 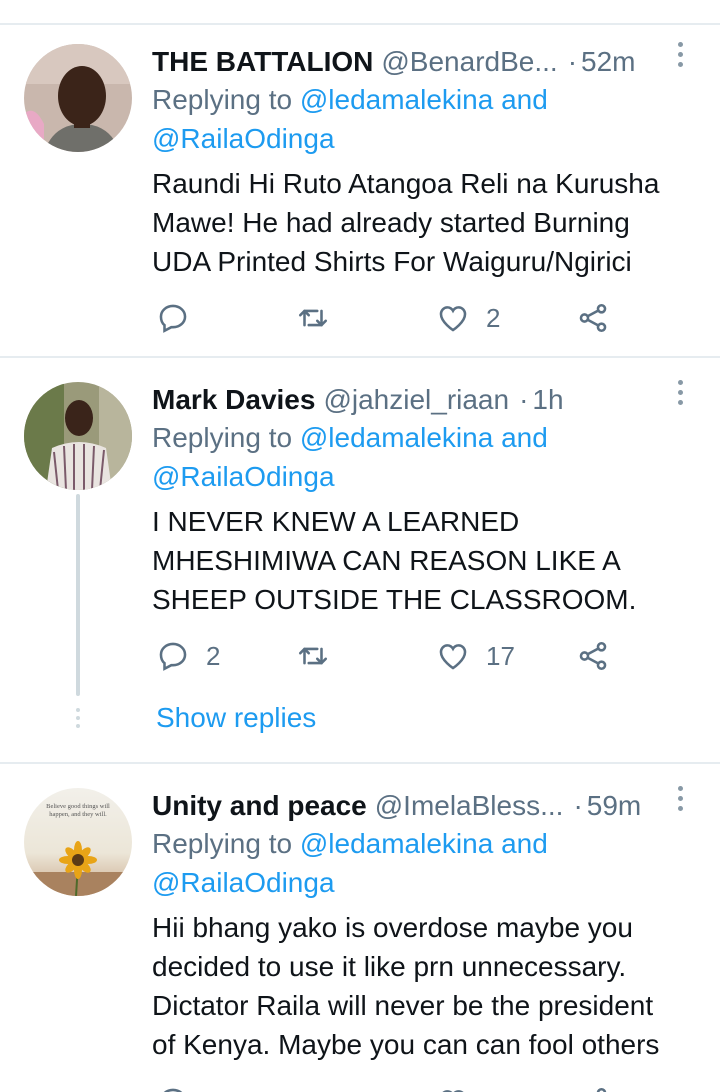 What do you see at coordinates (78, 806) in the screenshot?
I see `avatar-caption-line: Believe good things will` at bounding box center [78, 806].